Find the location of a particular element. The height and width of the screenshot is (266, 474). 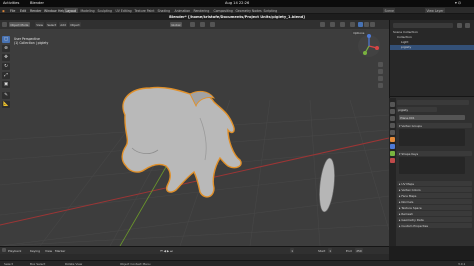

piglety-object is located at coordinates (181, 142).